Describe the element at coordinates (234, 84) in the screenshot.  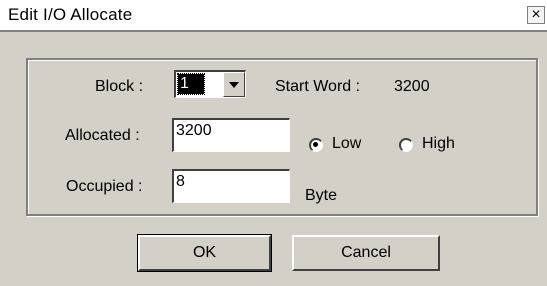
I see `chevron-down-icon` at that location.